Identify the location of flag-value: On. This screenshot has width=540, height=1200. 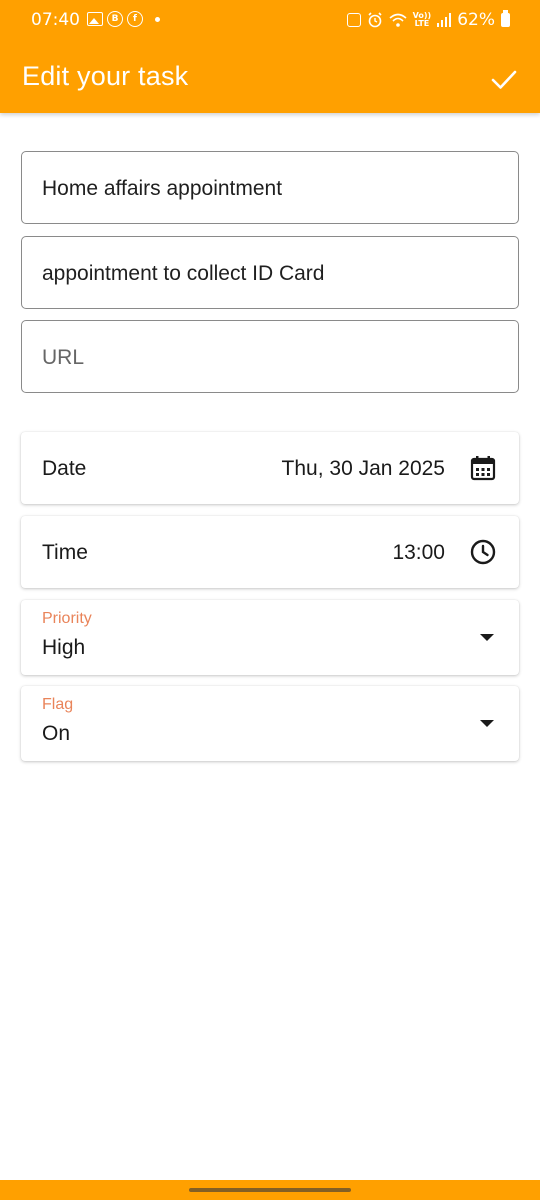
(56, 733).